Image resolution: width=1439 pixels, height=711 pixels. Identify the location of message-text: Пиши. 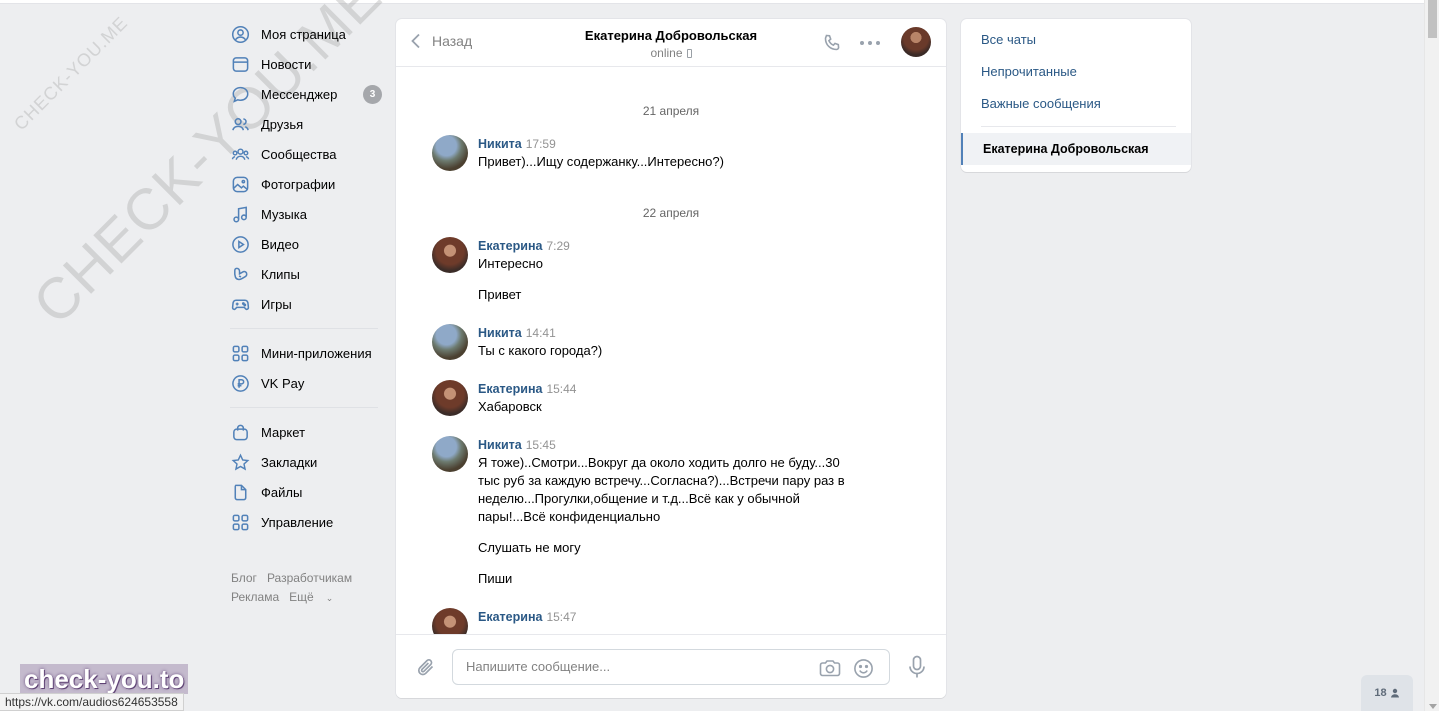
(495, 578).